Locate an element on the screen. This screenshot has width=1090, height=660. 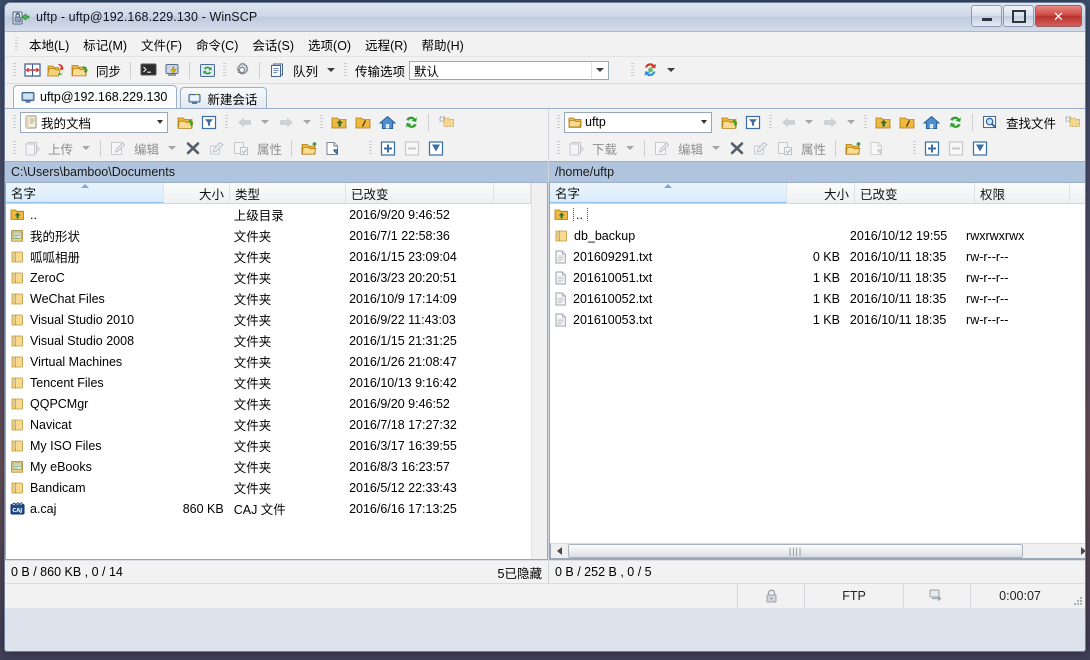
table-row: 呱呱相册 文件夹 2016/1/15 23:09:04 is located at coordinates (268, 256).